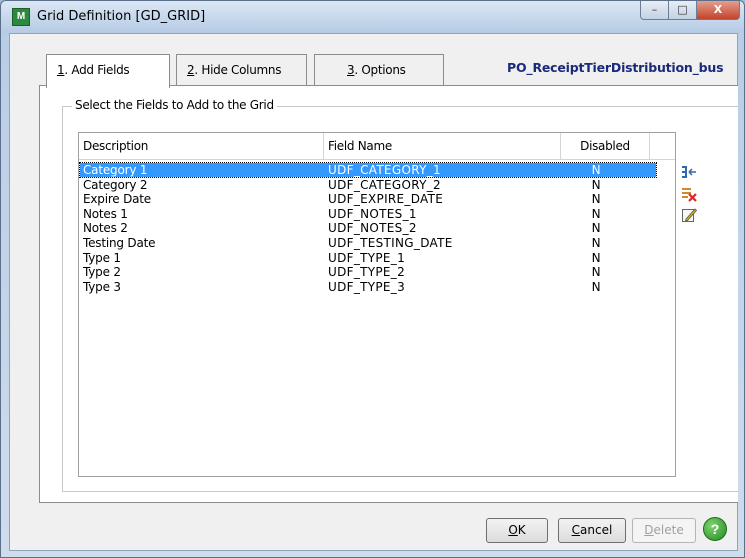 This screenshot has width=745, height=558. What do you see at coordinates (517, 530) in the screenshot?
I see `ok-button: OK` at bounding box center [517, 530].